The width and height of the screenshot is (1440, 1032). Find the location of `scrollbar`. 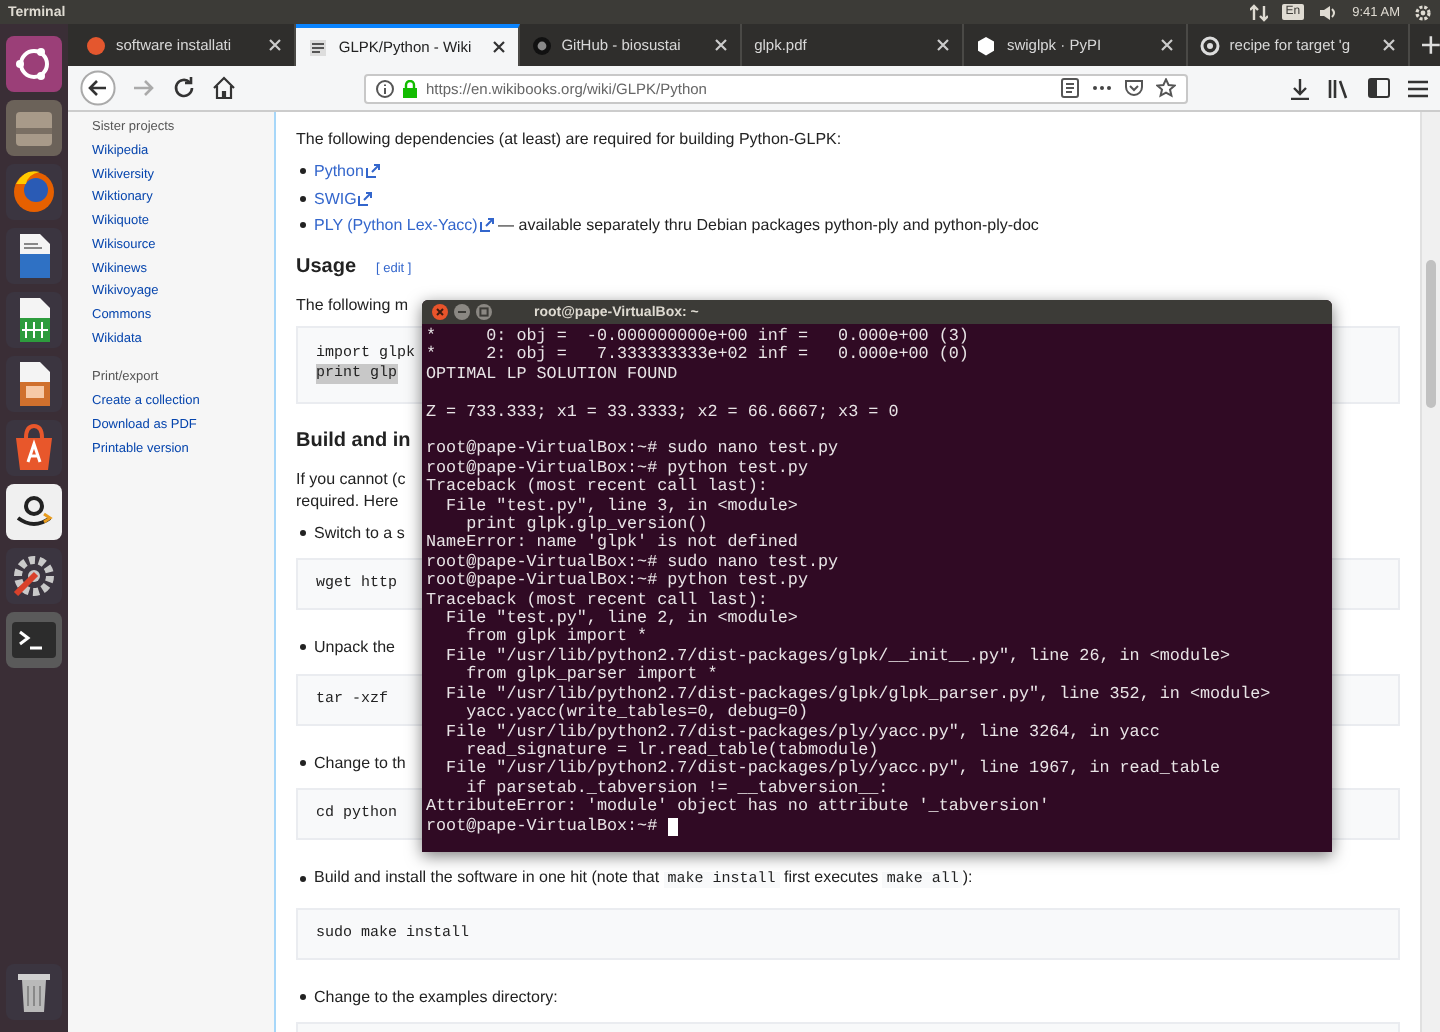

scrollbar is located at coordinates (1430, 572).